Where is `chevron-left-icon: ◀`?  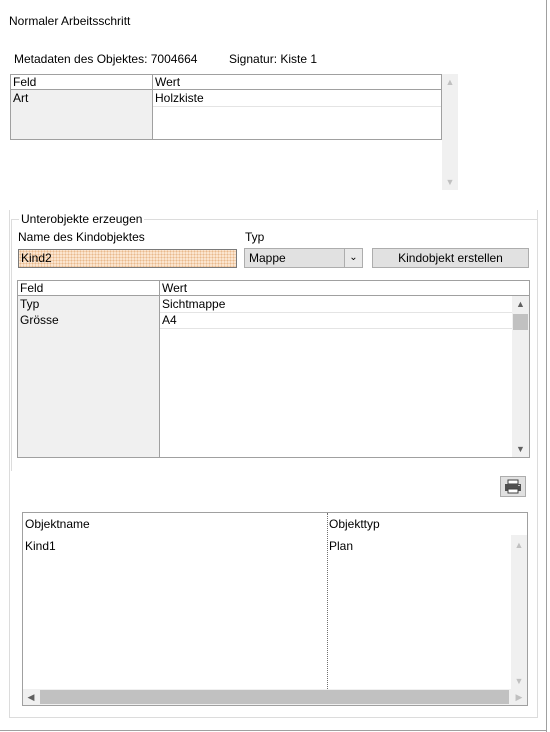
chevron-left-icon: ◀ is located at coordinates (31, 697).